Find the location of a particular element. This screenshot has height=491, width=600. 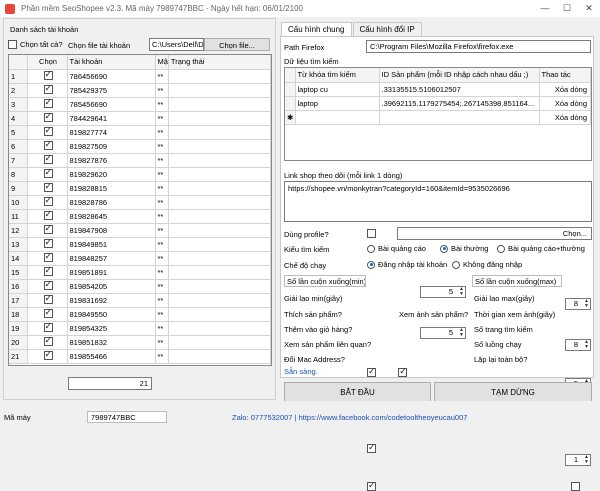

search-keyword-cell: laptop cu is located at coordinates (337, 89).